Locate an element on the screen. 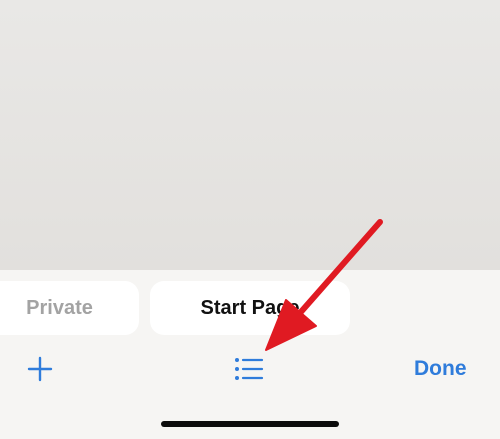 The image size is (500, 439). home-indicator is located at coordinates (250, 424).